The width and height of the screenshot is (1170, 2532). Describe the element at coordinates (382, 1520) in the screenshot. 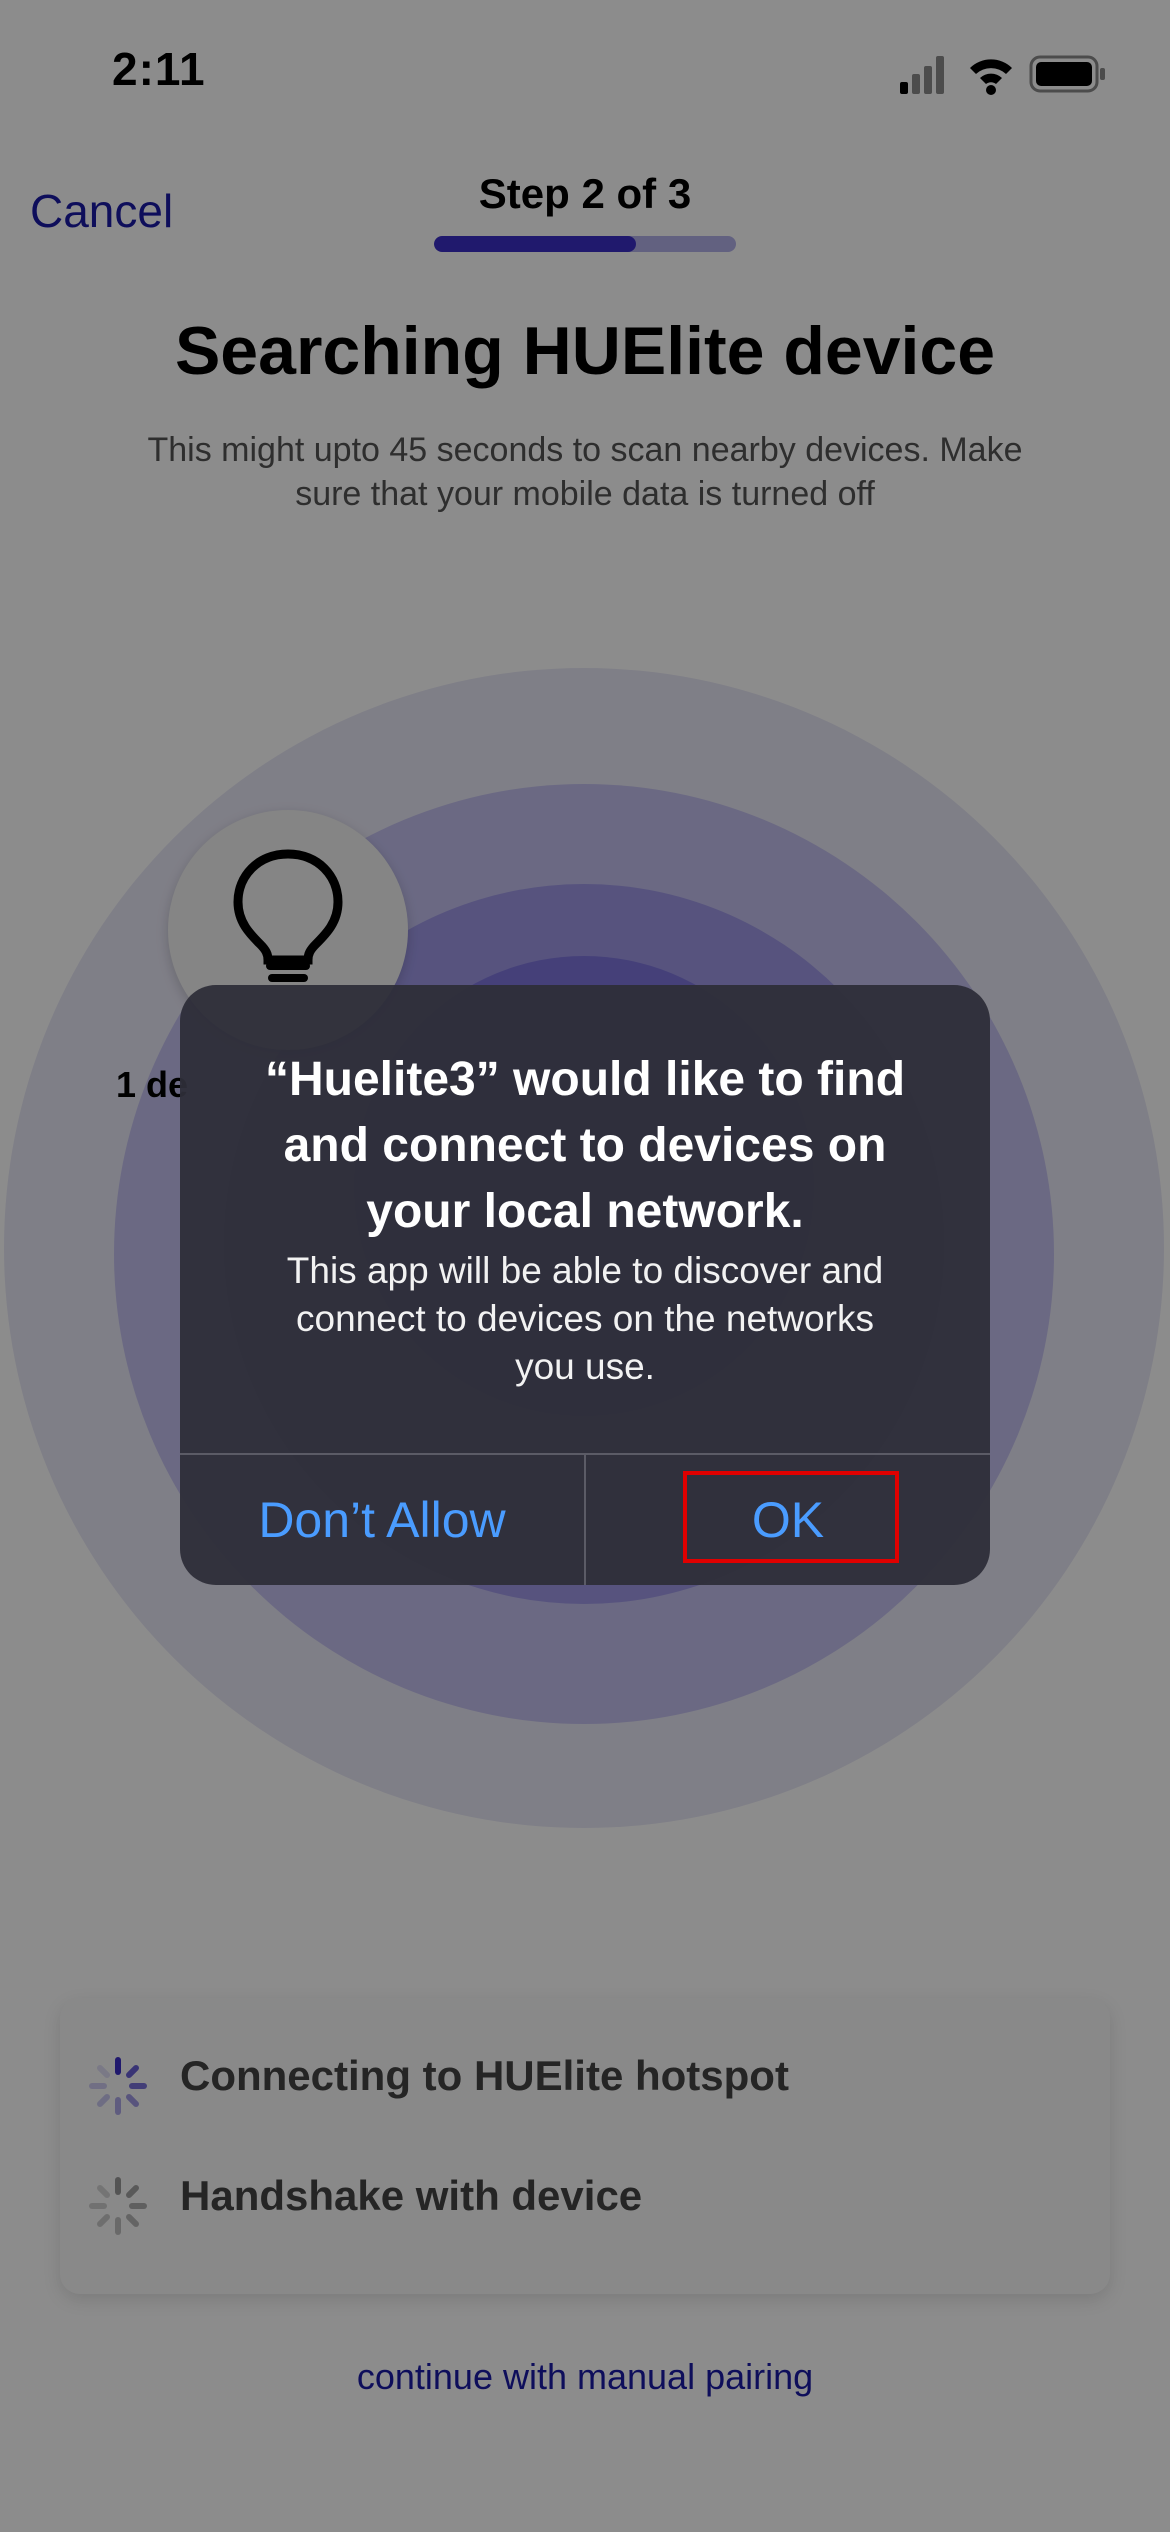

I see `dont-allow-button: Don’t Allow` at that location.